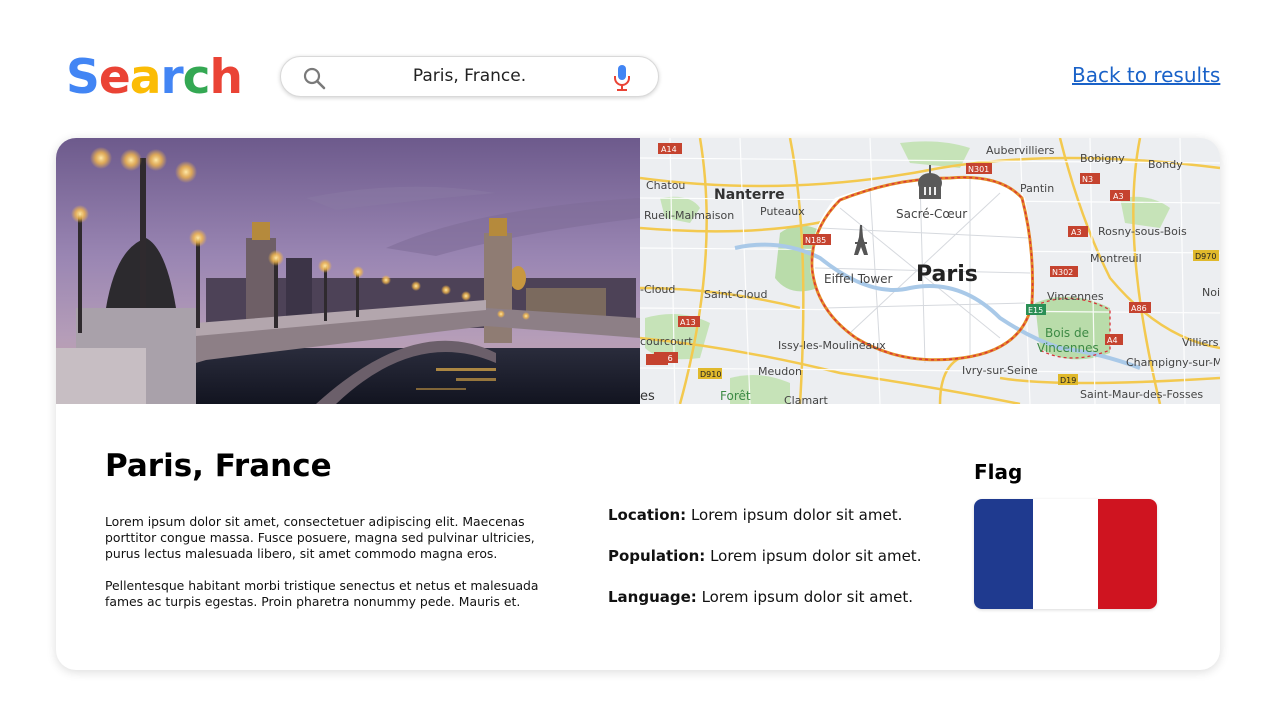  What do you see at coordinates (669, 149) in the screenshot?
I see `road-label: A14` at bounding box center [669, 149].